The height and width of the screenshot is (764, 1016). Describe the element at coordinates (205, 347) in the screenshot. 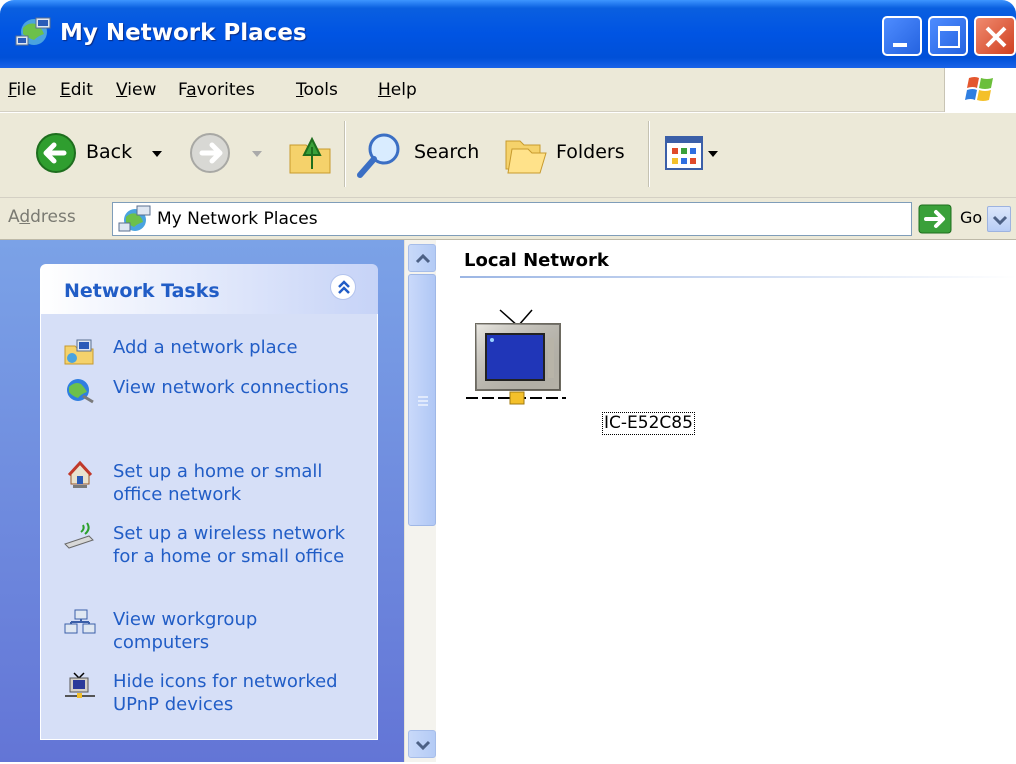

I see `task-label: Add a network place` at that location.